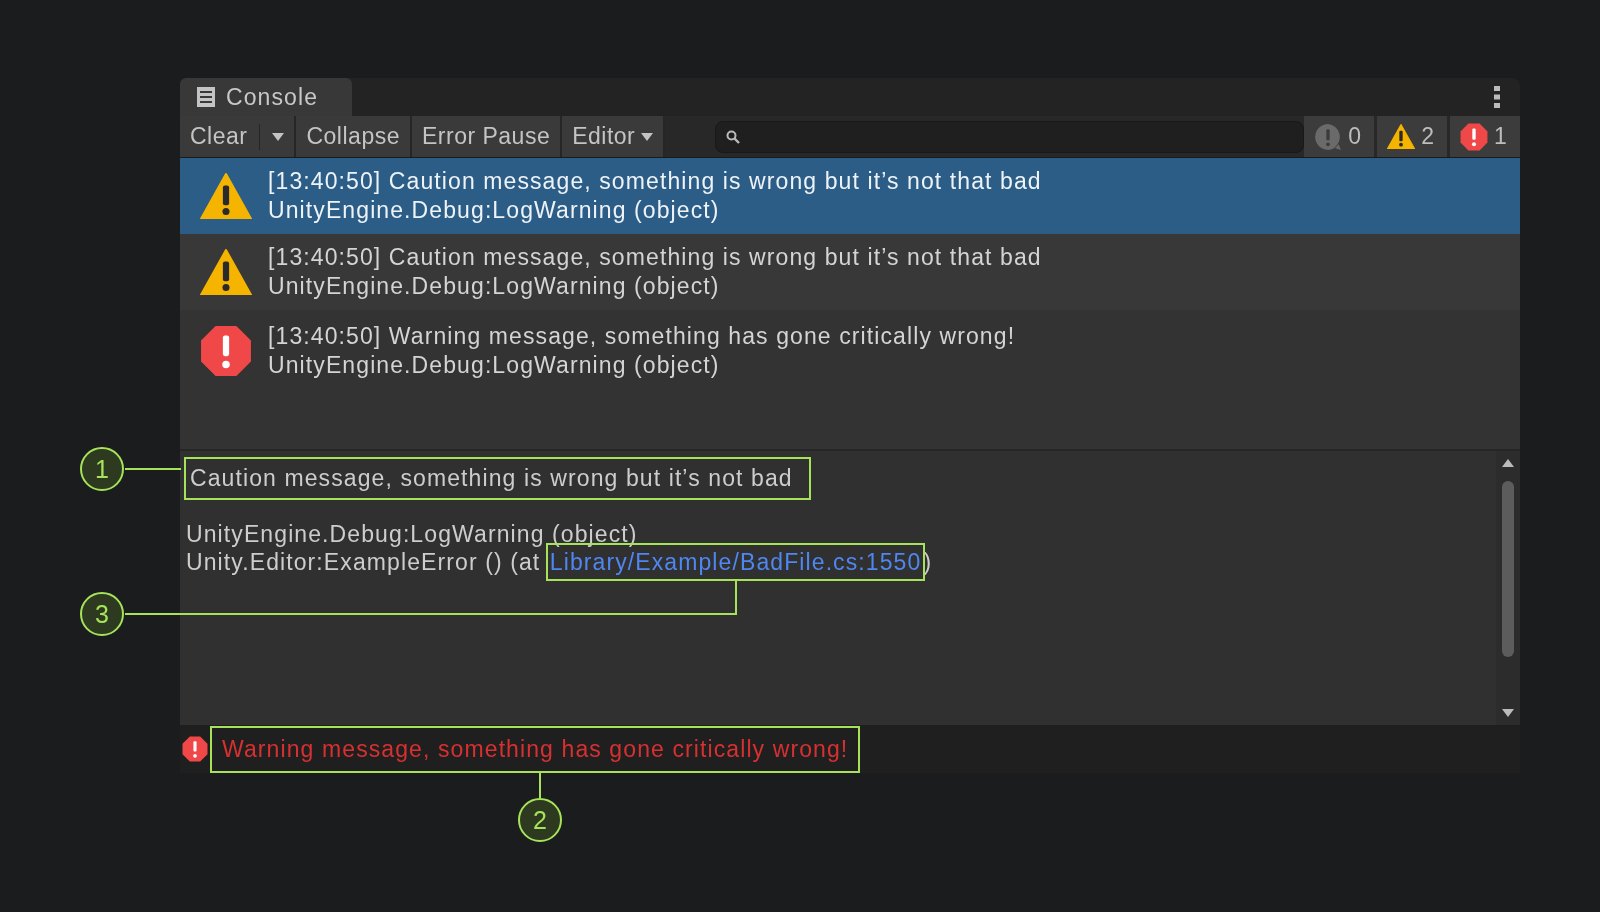  What do you see at coordinates (614, 136) in the screenshot?
I see `dropdown-button: Editor` at bounding box center [614, 136].